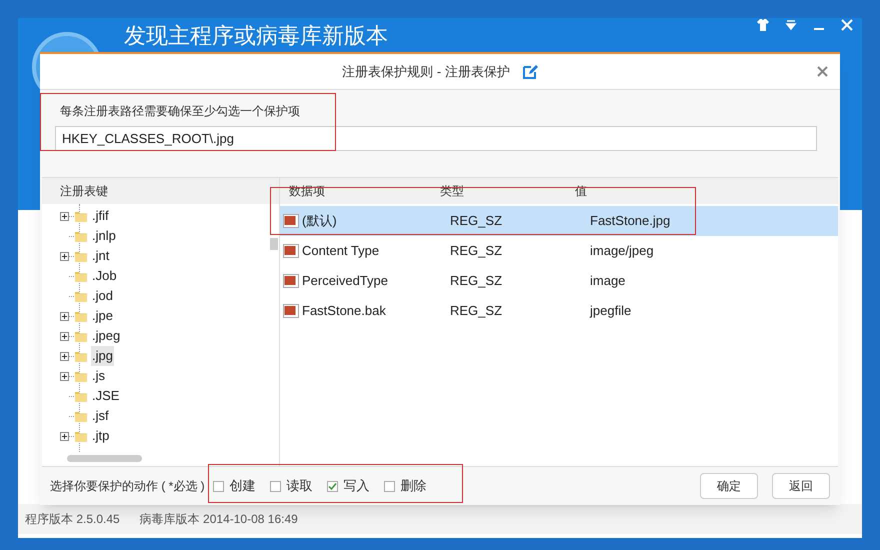 The image size is (880, 550). I want to click on checkbox-label: 创建, so click(243, 486).